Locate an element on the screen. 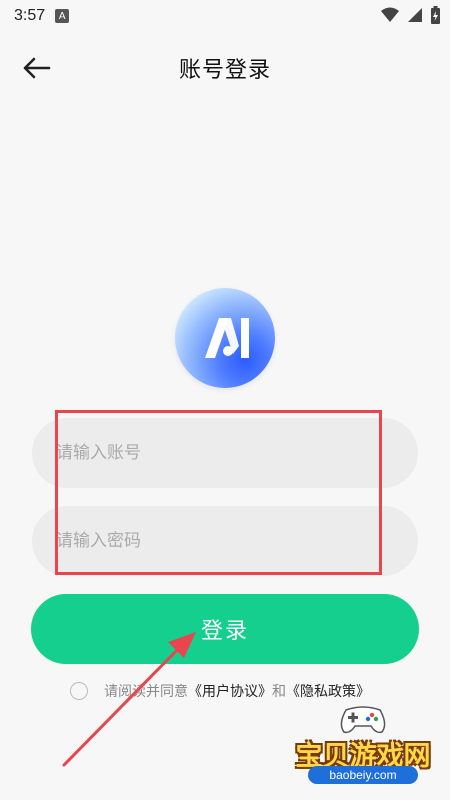 The width and height of the screenshot is (450, 800). agreement-prefix: 请阅读并同意 is located at coordinates (146, 692).